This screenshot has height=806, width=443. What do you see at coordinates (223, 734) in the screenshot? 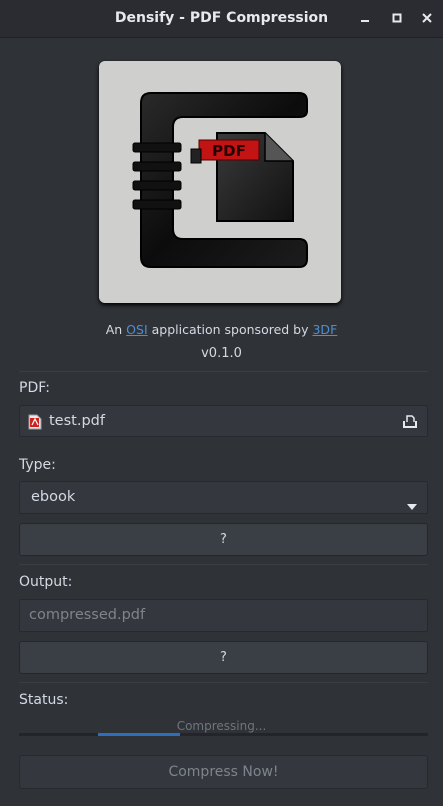
I see `progress-bar` at bounding box center [223, 734].